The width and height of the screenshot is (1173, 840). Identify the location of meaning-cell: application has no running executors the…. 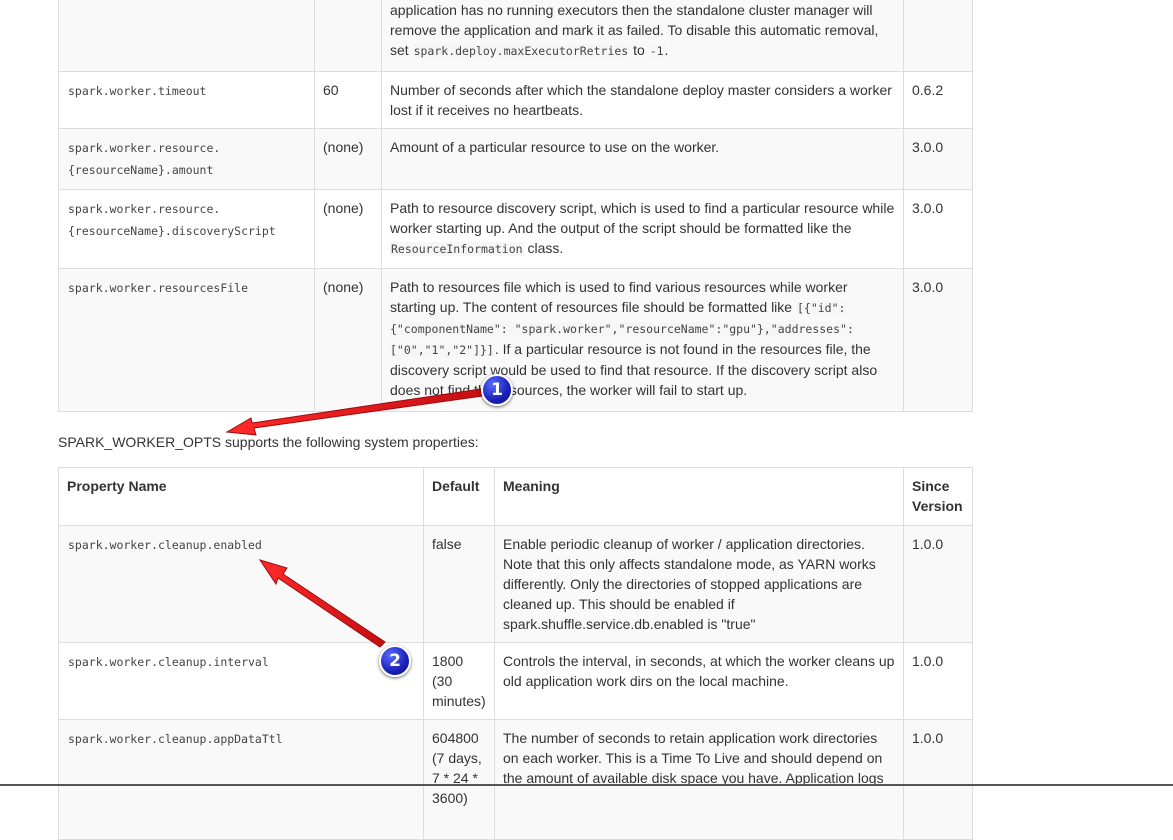
(642, 36).